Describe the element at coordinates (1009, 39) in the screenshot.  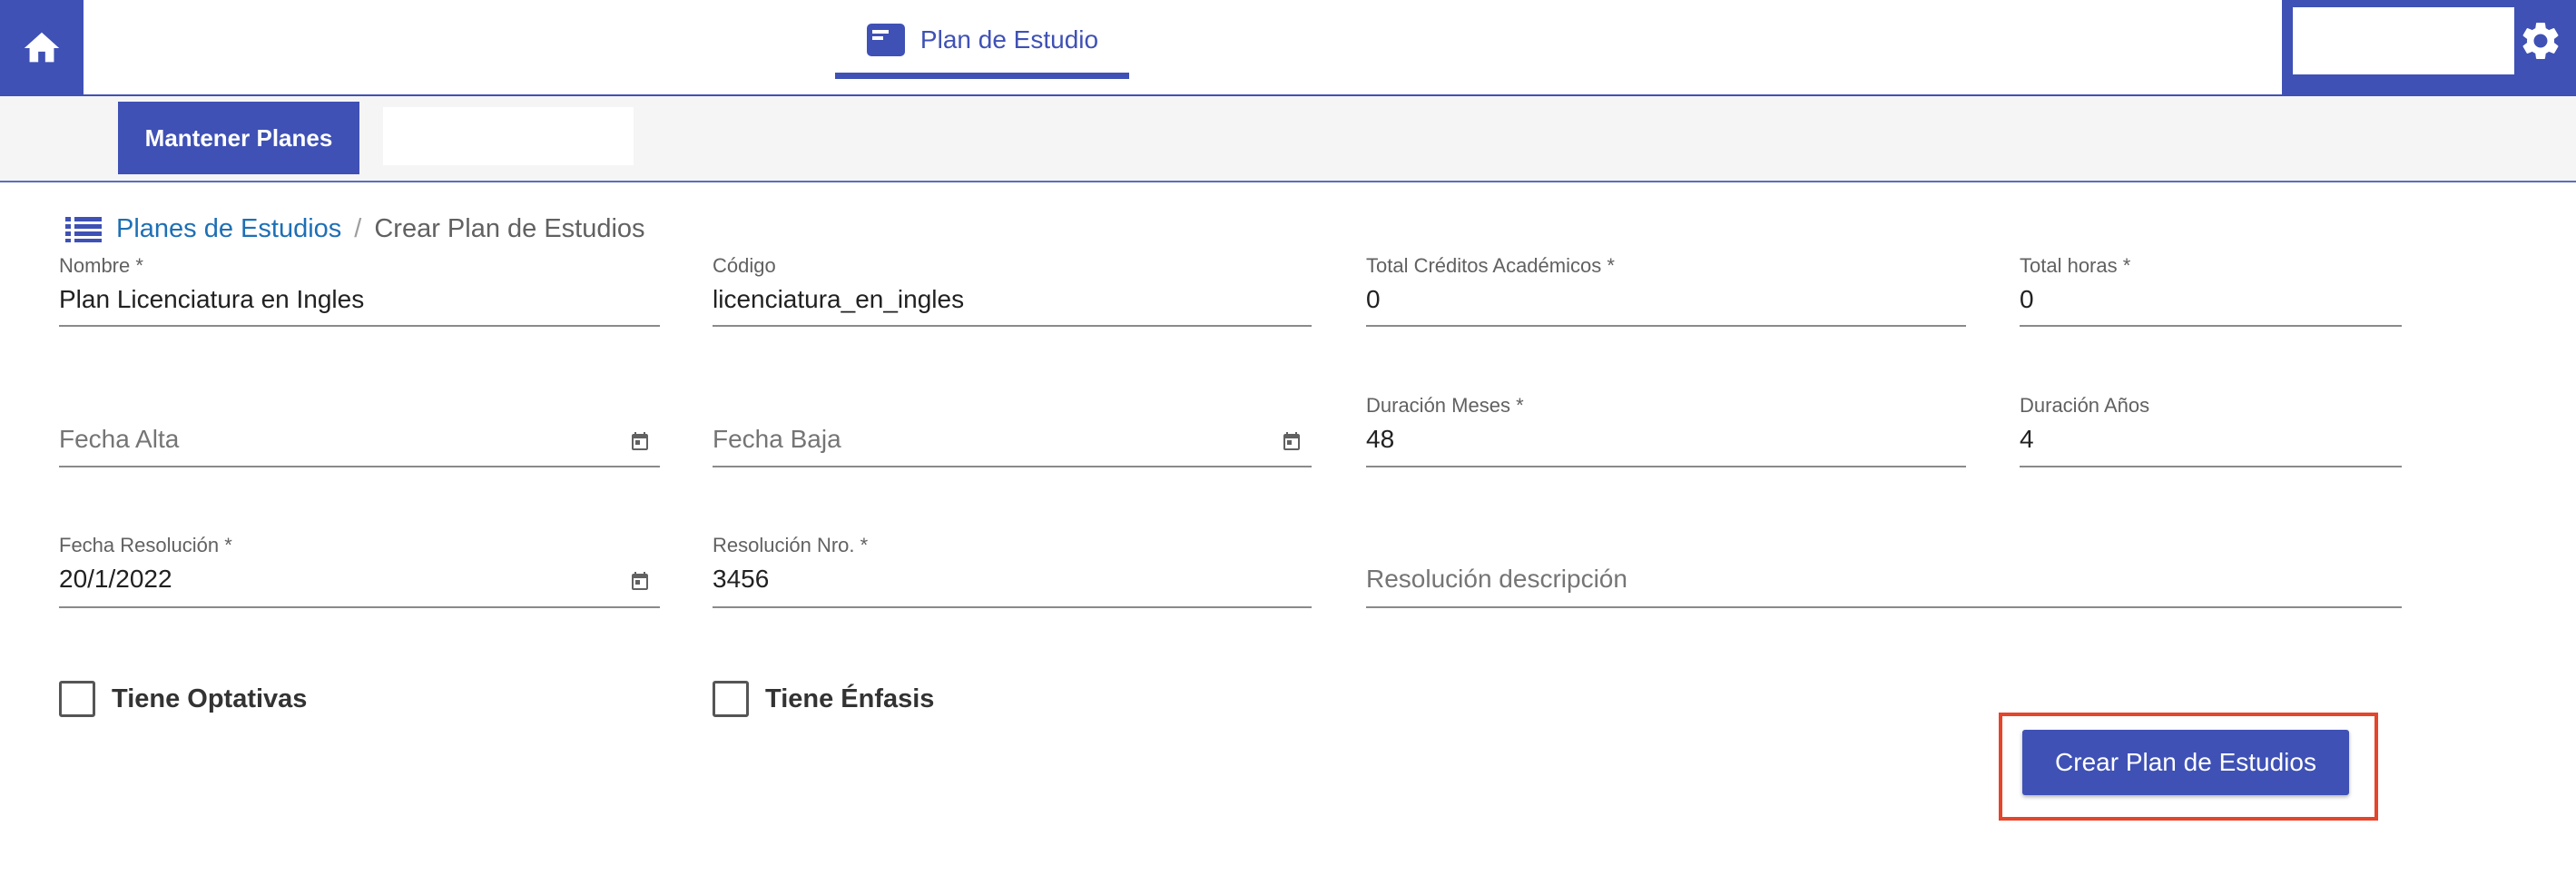
I see `tab-label: Plan de Estudio` at that location.